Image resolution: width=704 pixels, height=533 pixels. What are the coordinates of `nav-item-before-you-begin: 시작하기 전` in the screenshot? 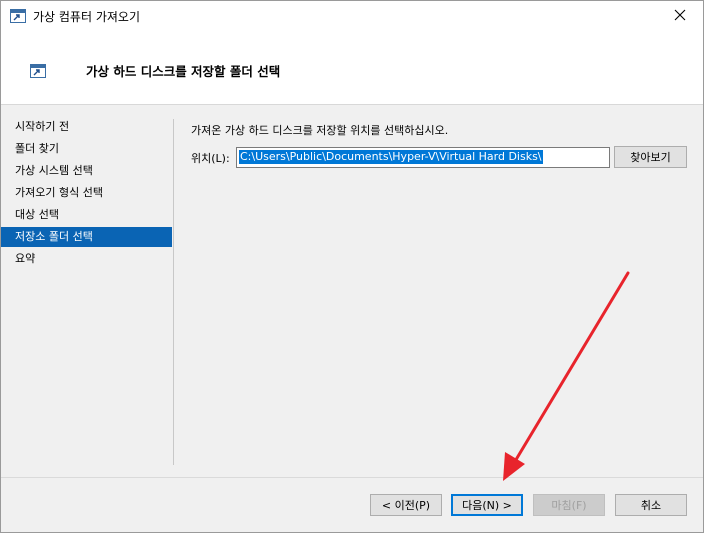 It's located at (86, 127).